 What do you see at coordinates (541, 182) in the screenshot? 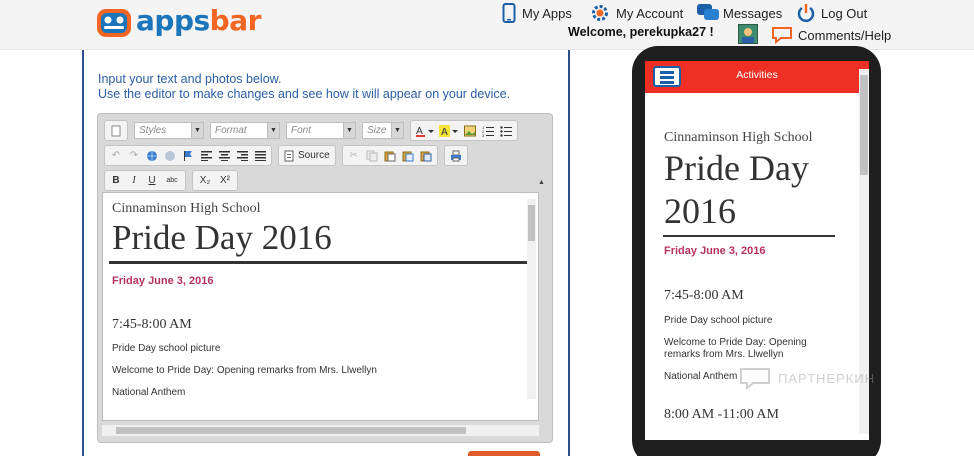
I see `collapse-toolbar-button: ▲` at bounding box center [541, 182].